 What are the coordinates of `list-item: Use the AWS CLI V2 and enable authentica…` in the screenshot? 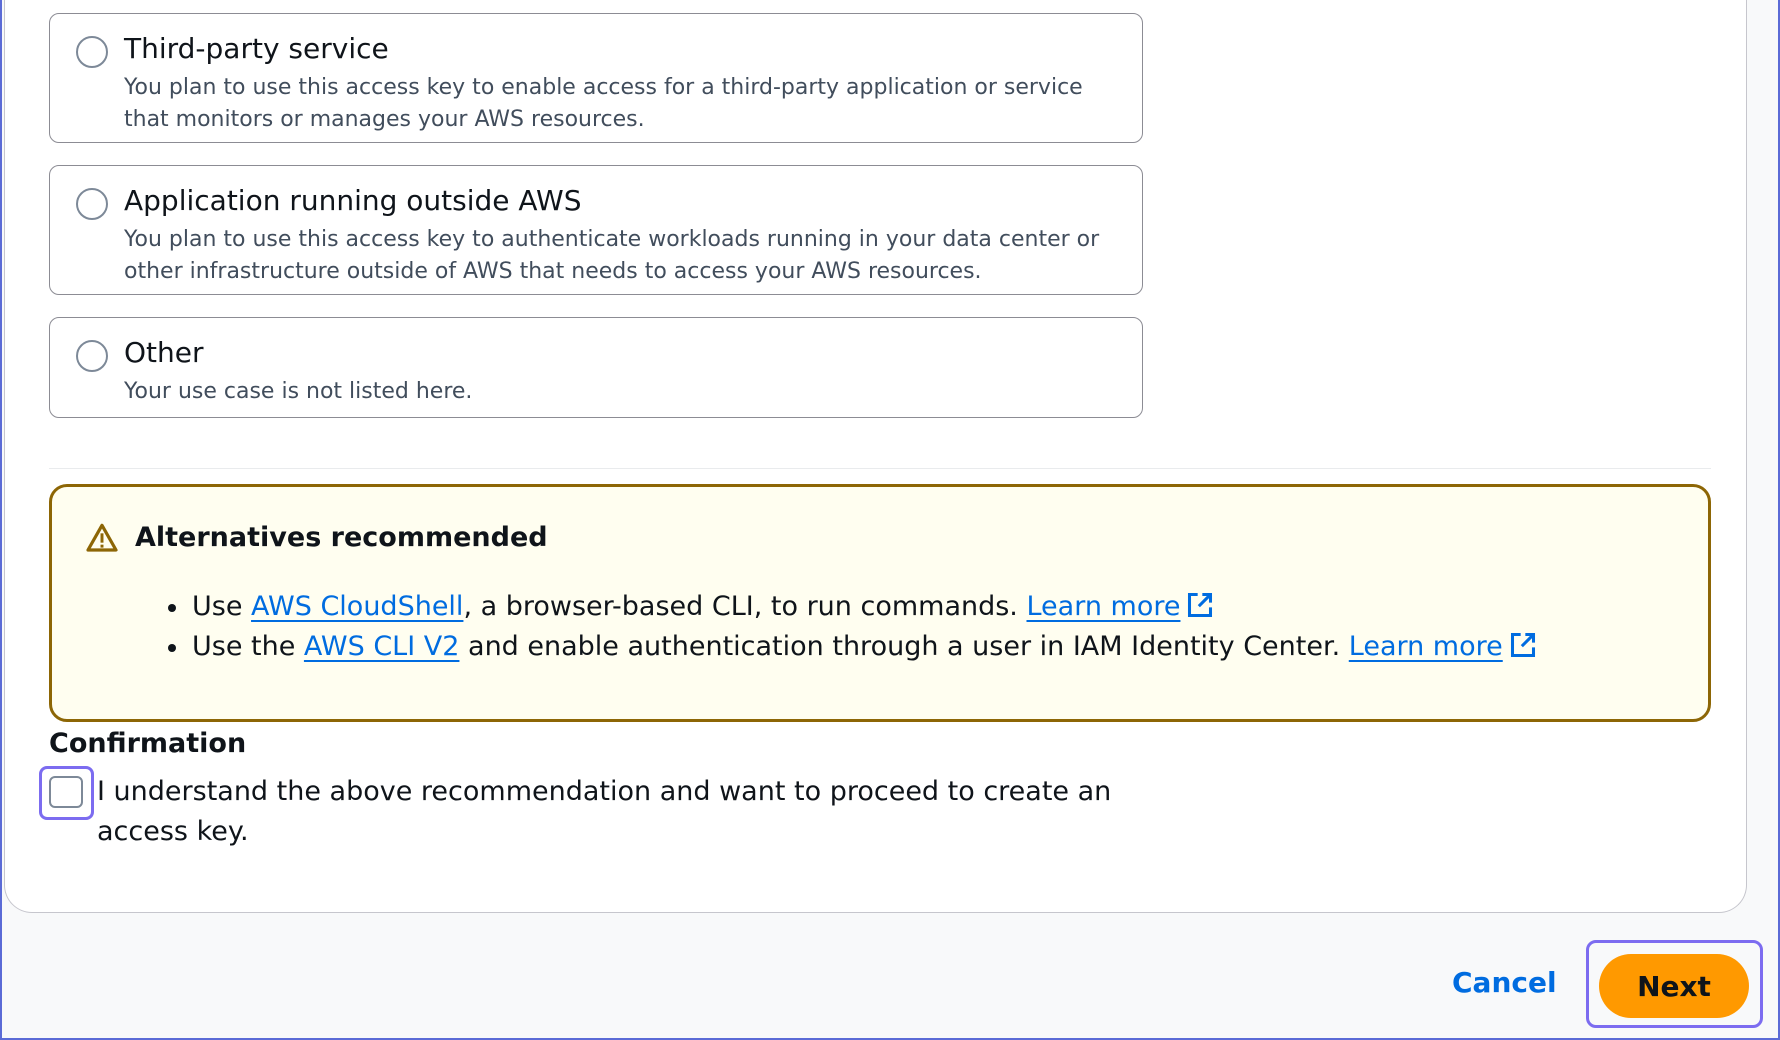 It's located at (852, 647).